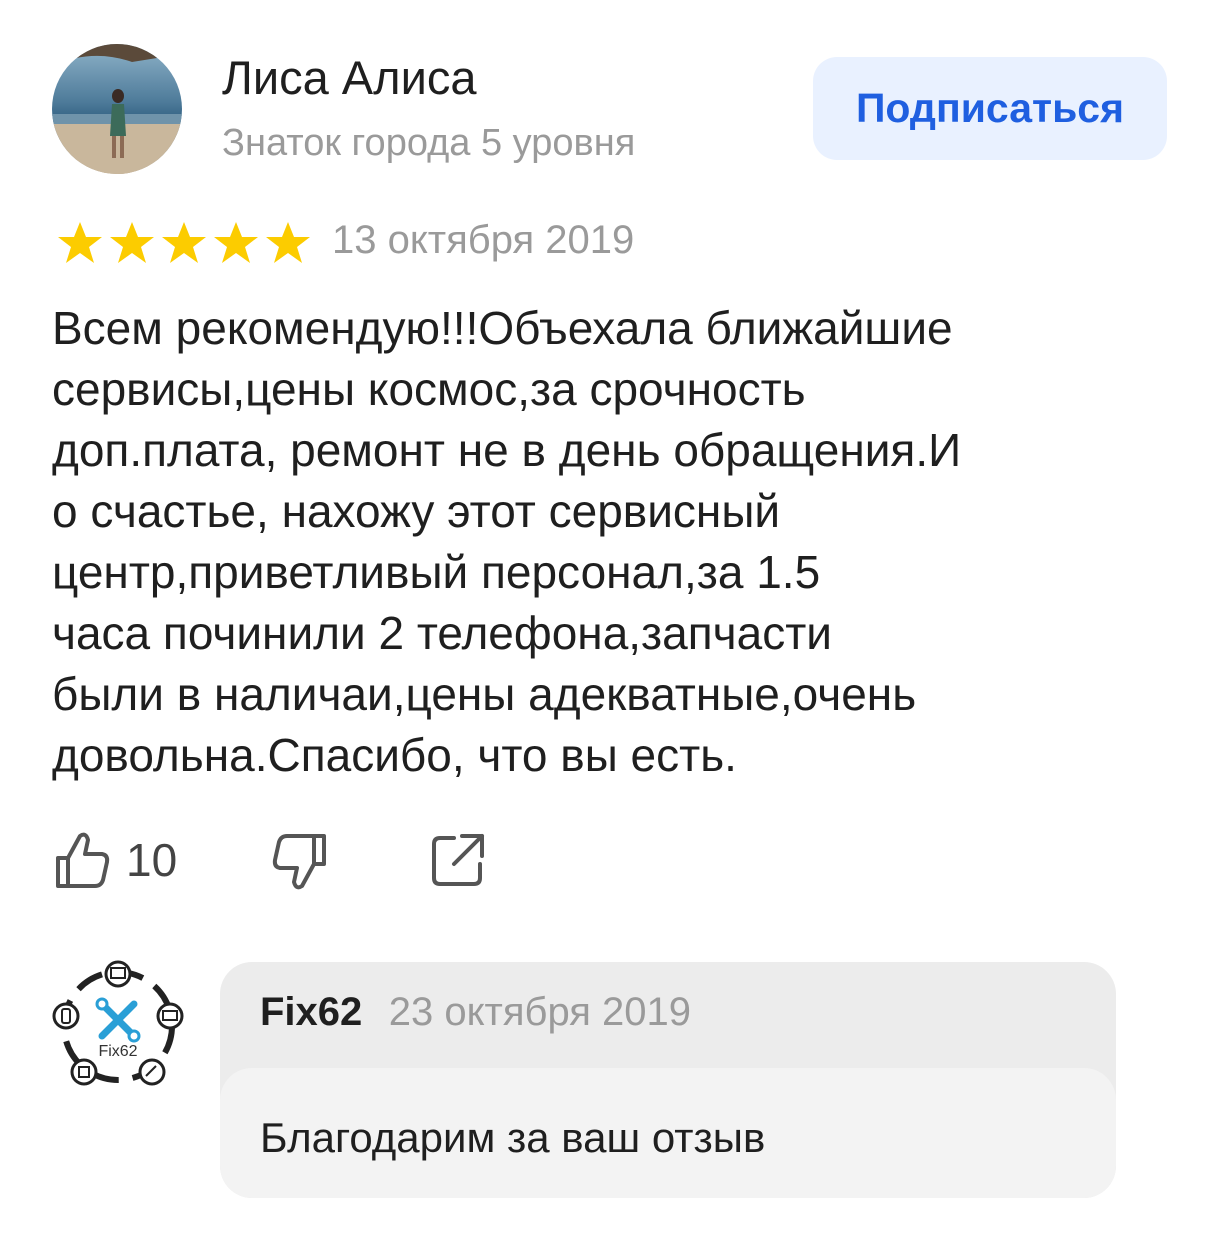 Image resolution: width=1220 pixels, height=1239 pixels. Describe the element at coordinates (113, 860) in the screenshot. I see `like-button: 10` at that location.